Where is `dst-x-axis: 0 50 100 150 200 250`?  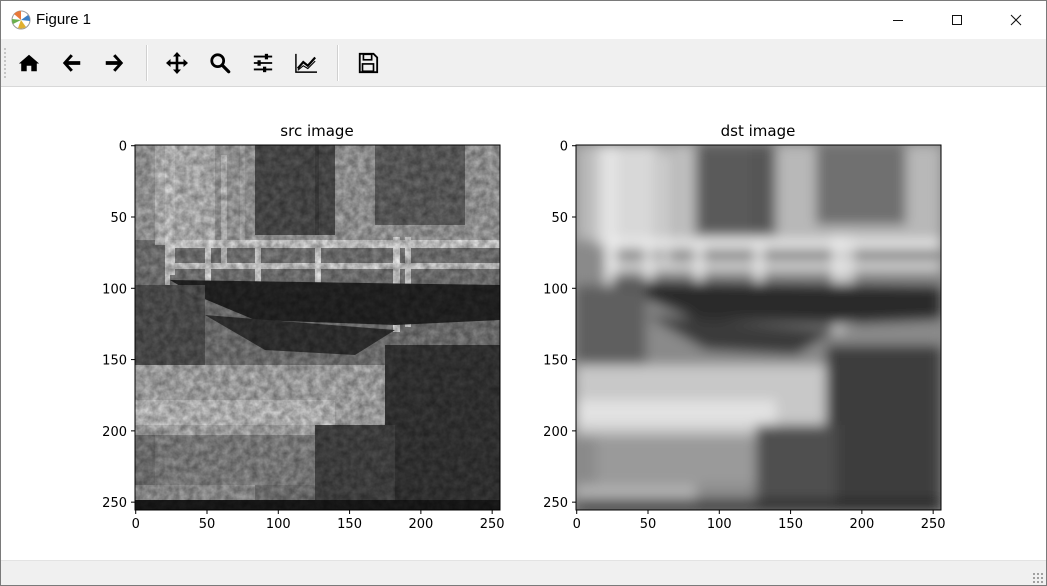 dst-x-axis: 0 50 100 150 200 250 is located at coordinates (759, 521).